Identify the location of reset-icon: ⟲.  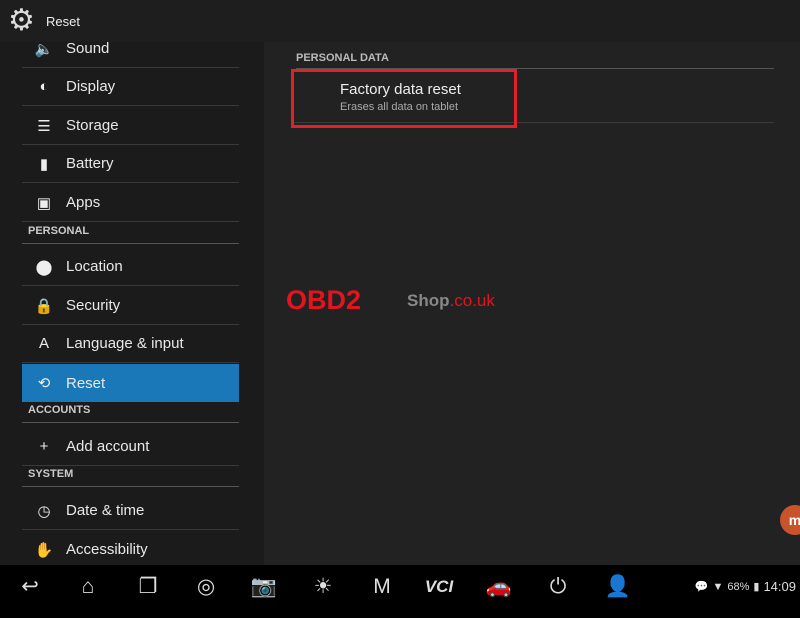
(44, 383).